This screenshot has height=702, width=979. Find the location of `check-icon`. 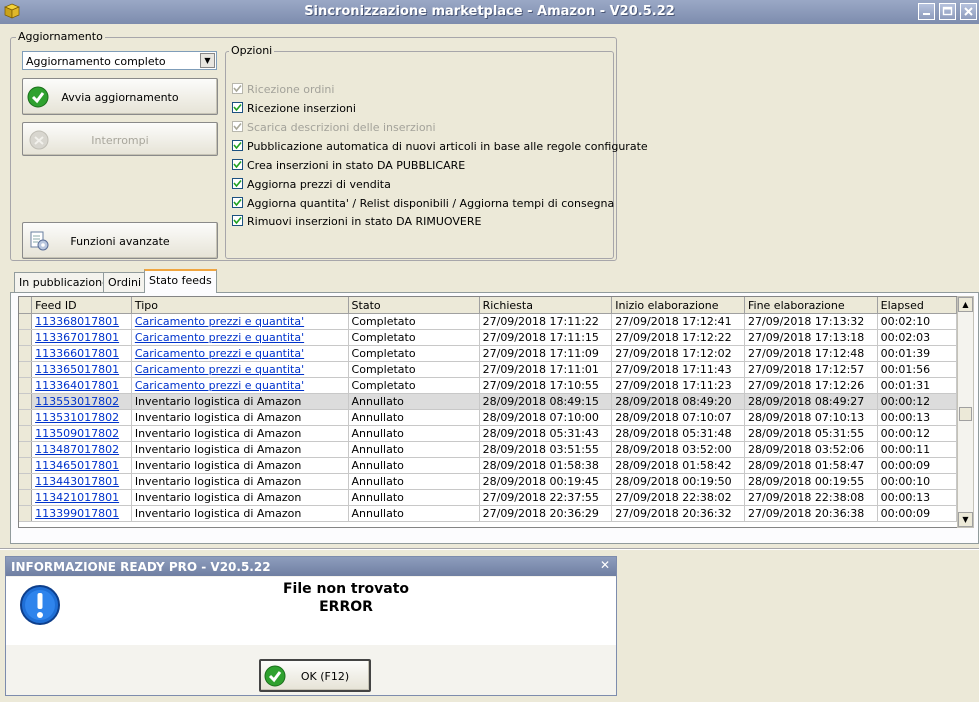

check-icon is located at coordinates (237, 202).